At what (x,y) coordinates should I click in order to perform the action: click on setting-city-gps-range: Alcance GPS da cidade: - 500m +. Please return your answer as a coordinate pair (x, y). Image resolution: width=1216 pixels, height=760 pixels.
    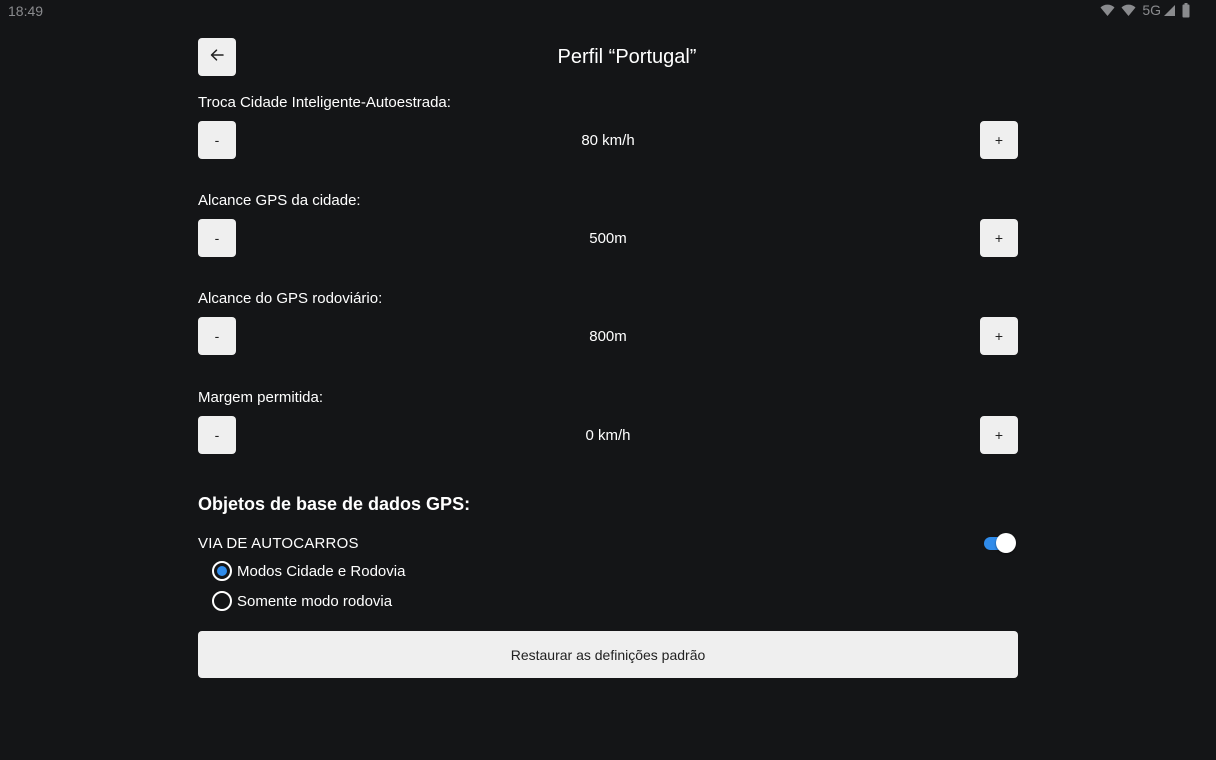
    Looking at the image, I should click on (608, 225).